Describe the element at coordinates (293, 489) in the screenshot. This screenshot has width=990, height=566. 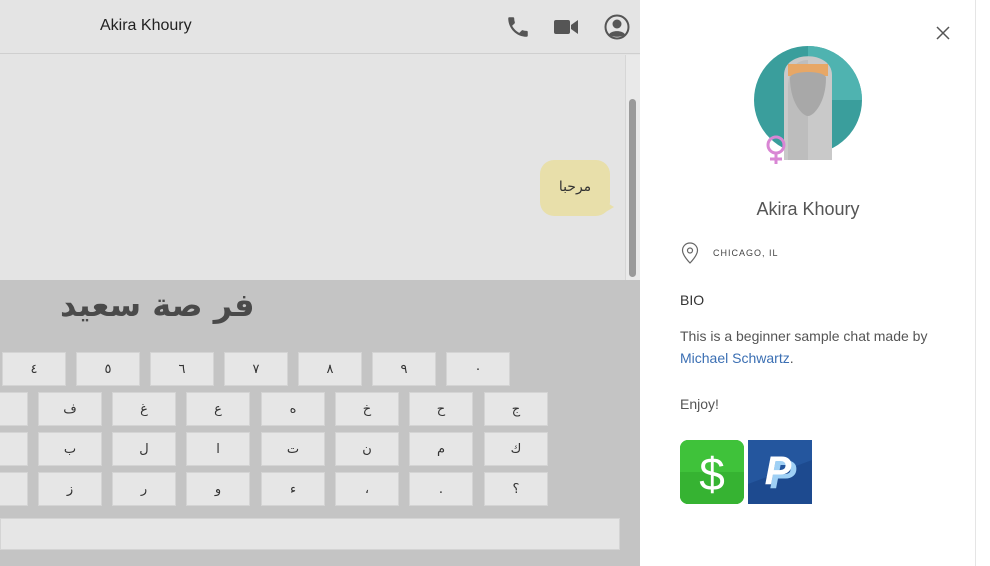
I see `key: ء` at that location.